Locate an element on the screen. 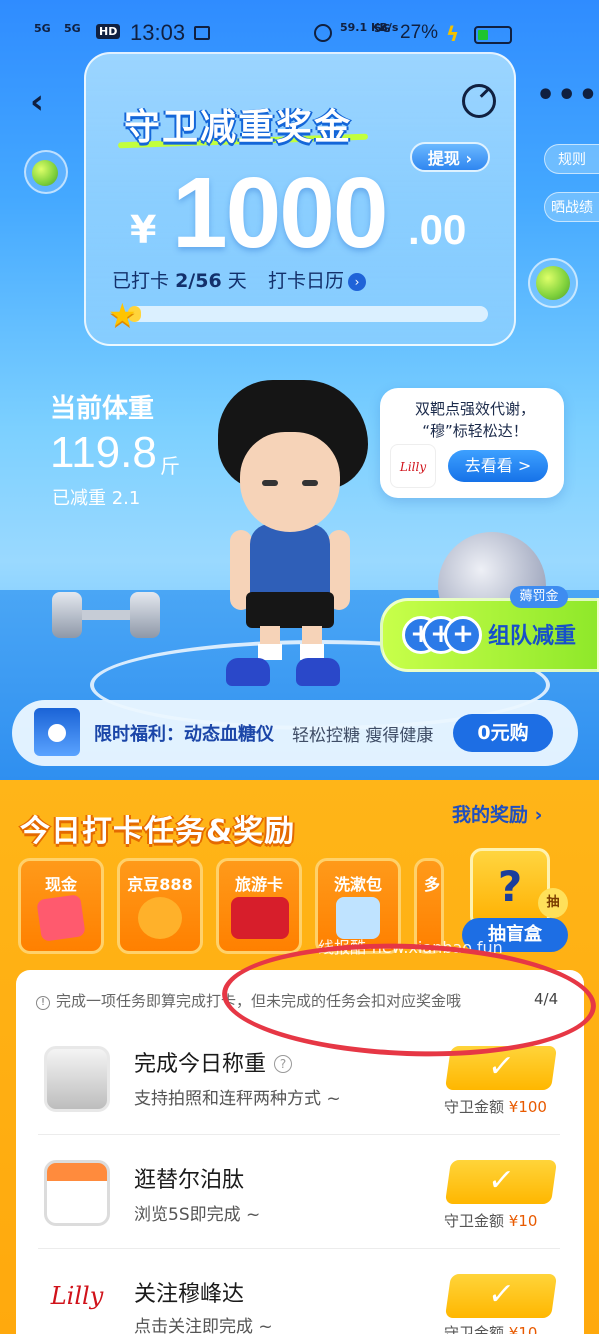  withdraw-button: 提现 › is located at coordinates (450, 157).